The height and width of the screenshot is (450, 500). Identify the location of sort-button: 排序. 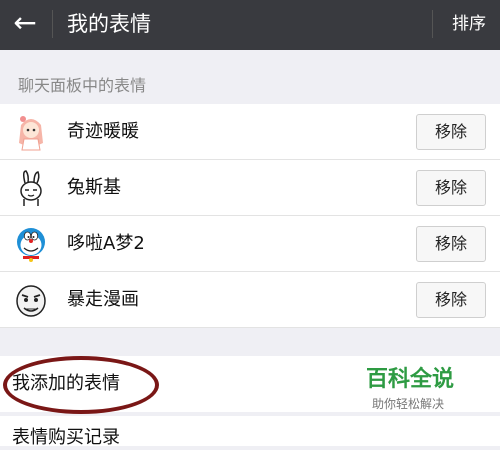
(469, 24).